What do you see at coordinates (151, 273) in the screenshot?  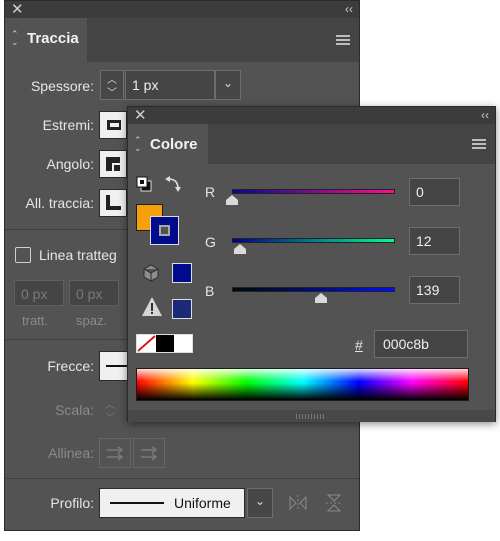 I see `cube-icon` at bounding box center [151, 273].